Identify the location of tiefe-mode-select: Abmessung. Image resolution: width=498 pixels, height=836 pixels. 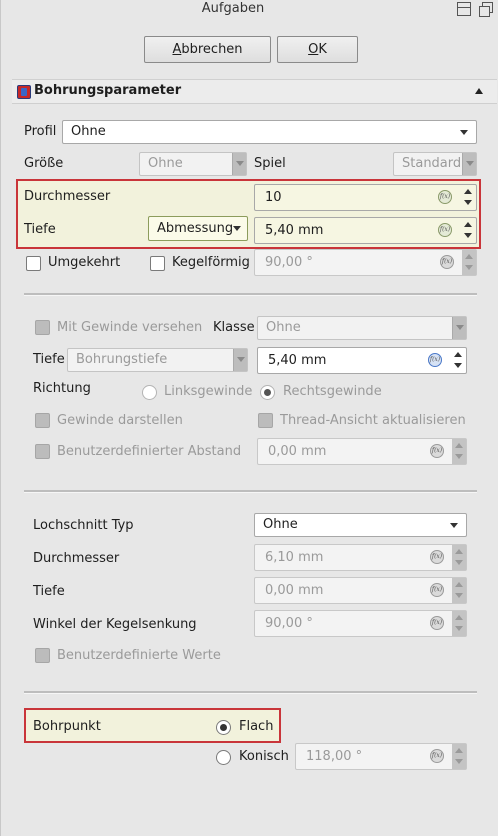
(198, 228).